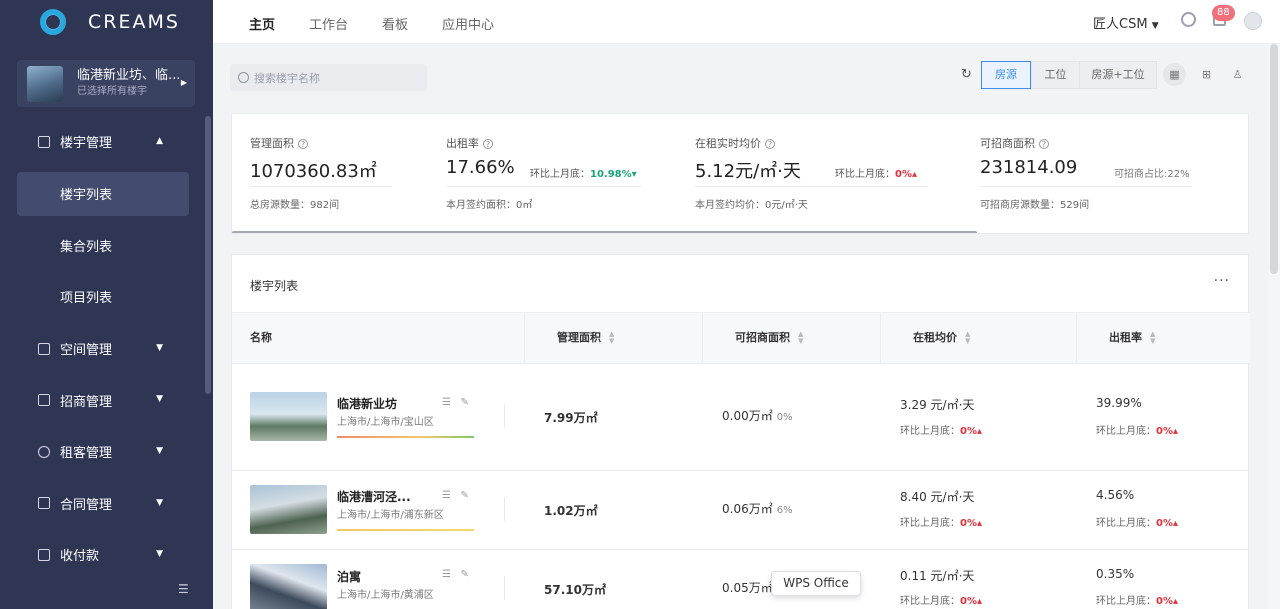  Describe the element at coordinates (1163, 338) in the screenshot. I see `column-occupancy: 出租率 ▲ ▼` at that location.